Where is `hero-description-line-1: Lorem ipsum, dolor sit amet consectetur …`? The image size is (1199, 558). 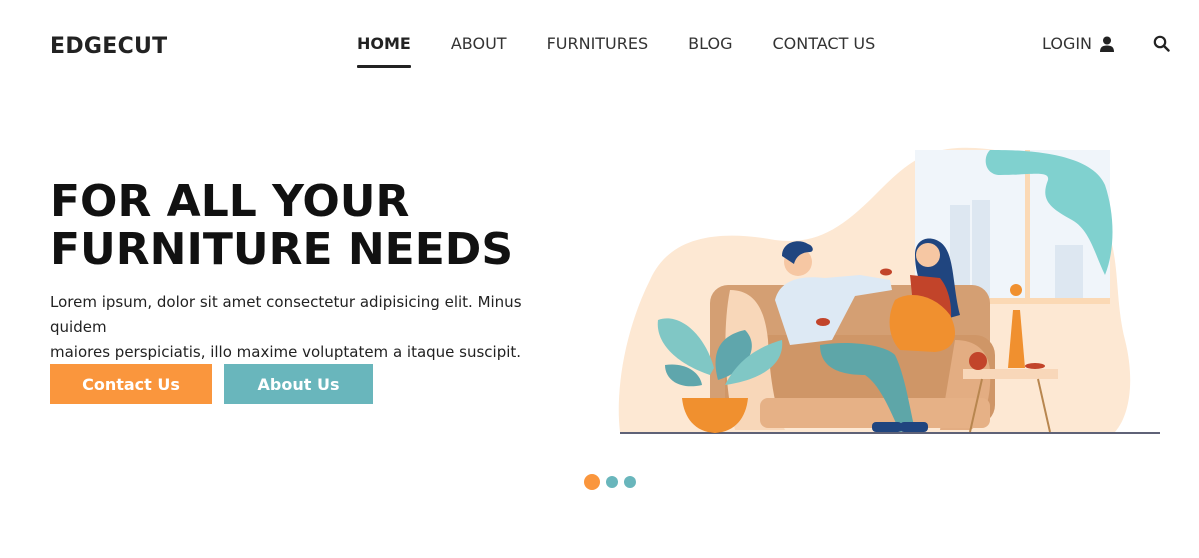 hero-description-line-1: Lorem ipsum, dolor sit amet consectetur … is located at coordinates (286, 314).